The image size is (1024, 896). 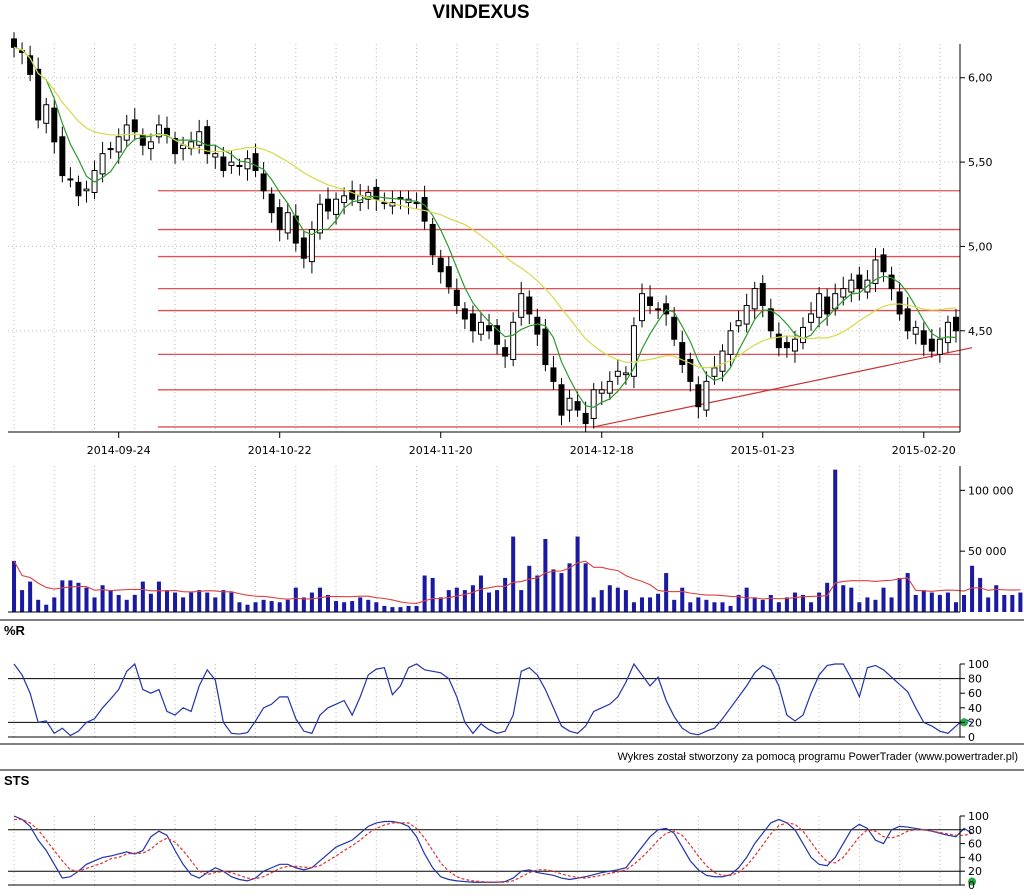 What do you see at coordinates (980, 162) in the screenshot?
I see `y-tick-label: 5,50` at bounding box center [980, 162].